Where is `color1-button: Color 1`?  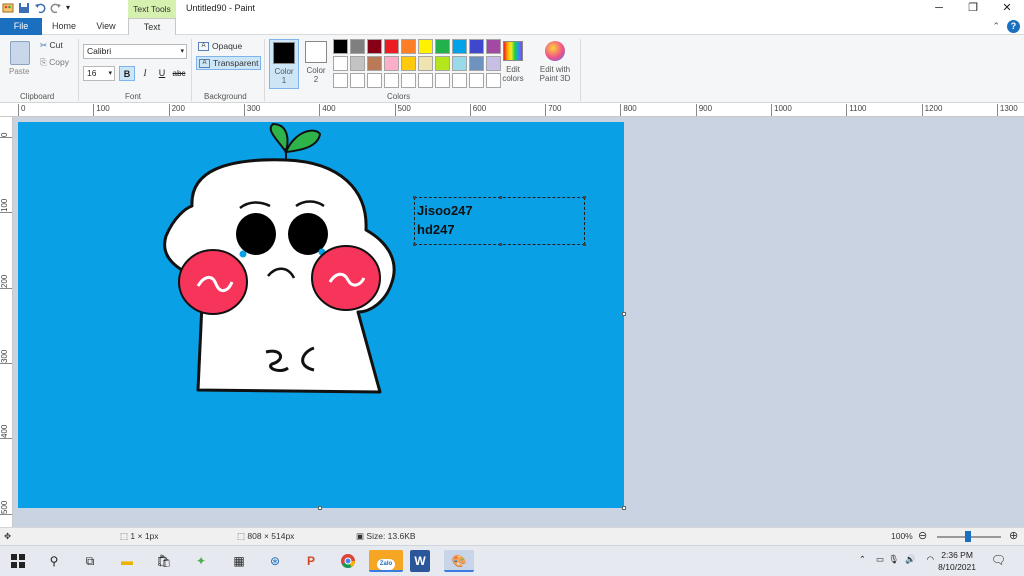
color1-button: Color 1 is located at coordinates (284, 64).